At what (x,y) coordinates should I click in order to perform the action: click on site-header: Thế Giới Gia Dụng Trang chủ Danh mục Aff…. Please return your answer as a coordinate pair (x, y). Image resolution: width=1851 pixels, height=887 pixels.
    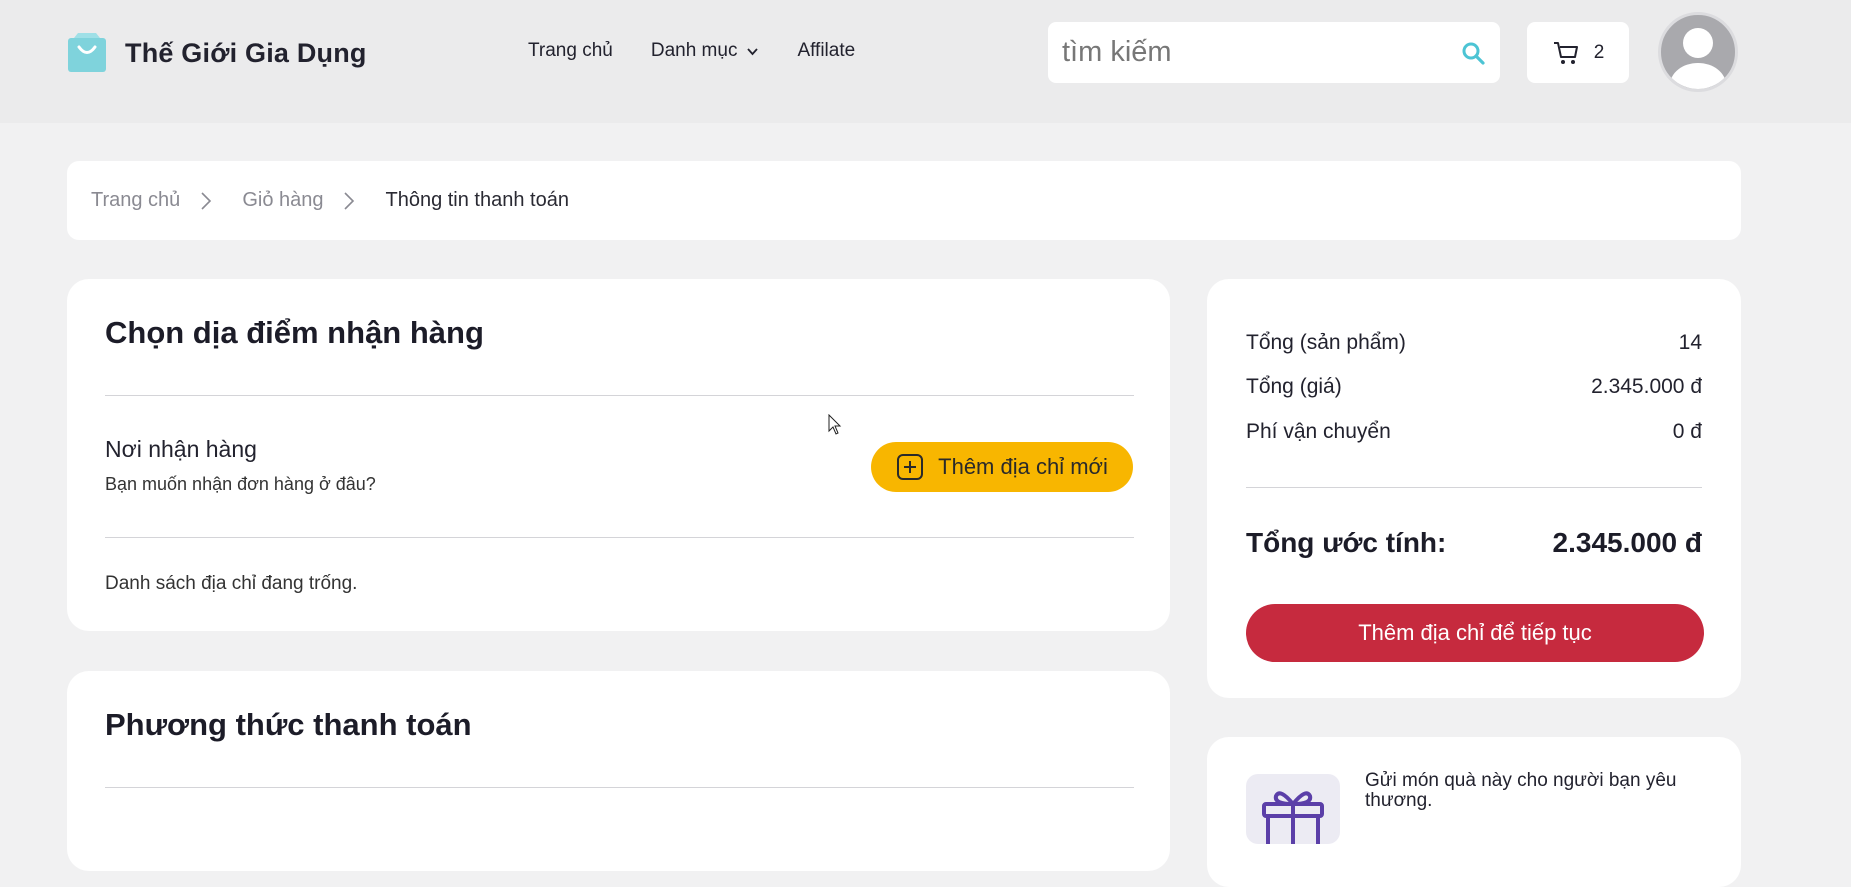
    Looking at the image, I should click on (925, 61).